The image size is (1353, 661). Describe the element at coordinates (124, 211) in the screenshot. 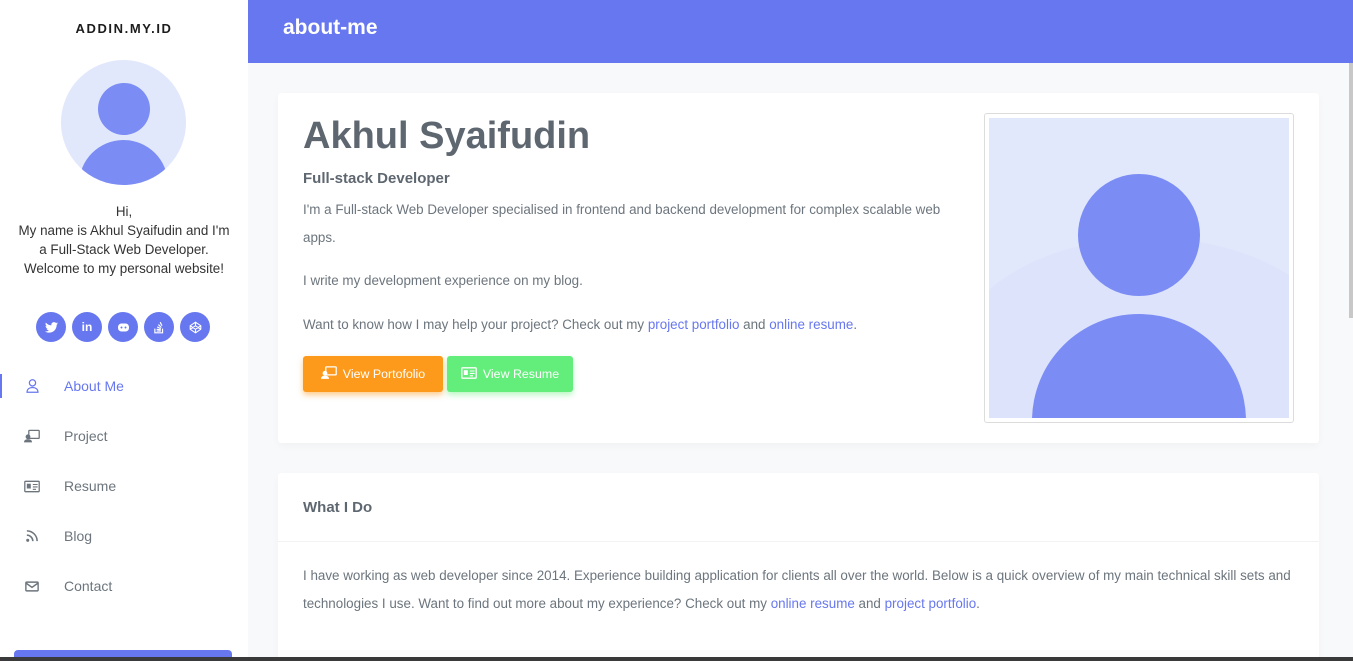

I see `intro-greeting: Hi,` at that location.